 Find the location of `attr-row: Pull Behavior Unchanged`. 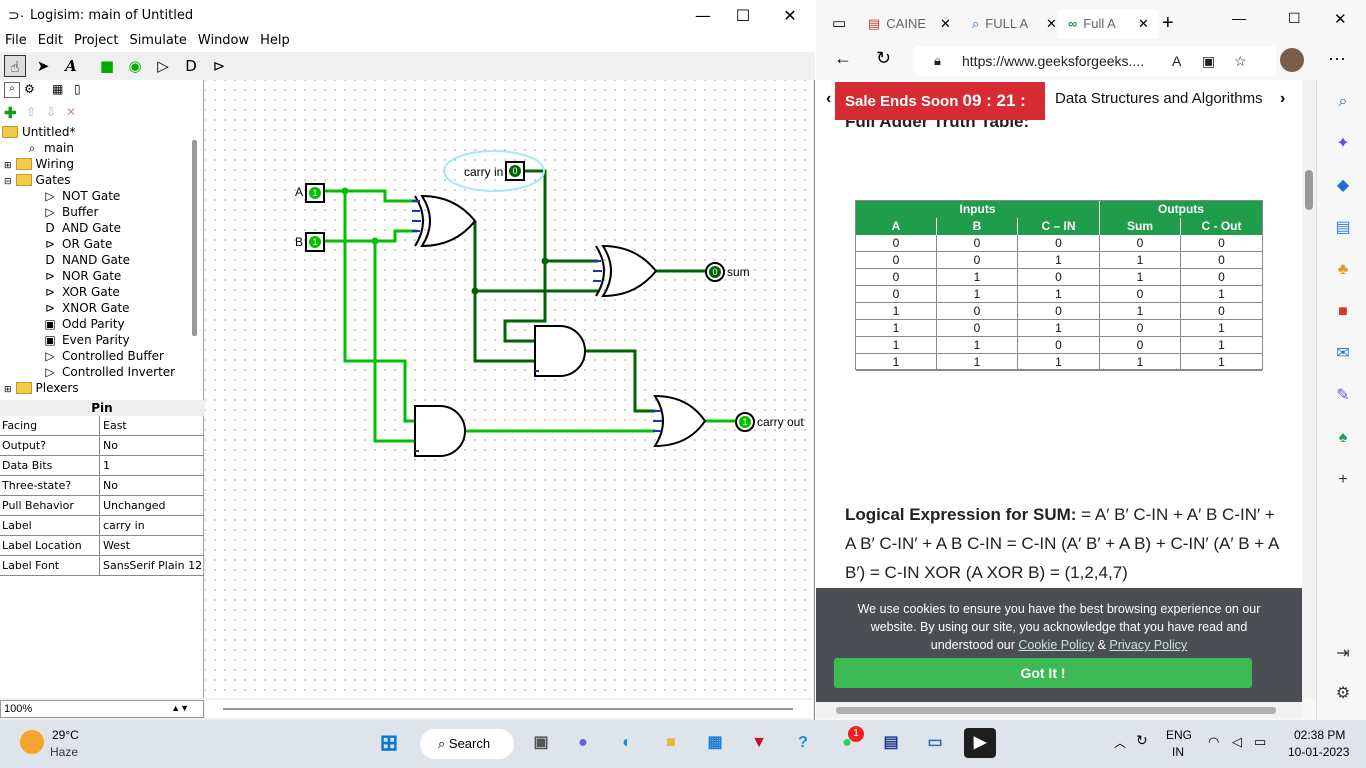

attr-row: Pull Behavior Unchanged is located at coordinates (102, 506).